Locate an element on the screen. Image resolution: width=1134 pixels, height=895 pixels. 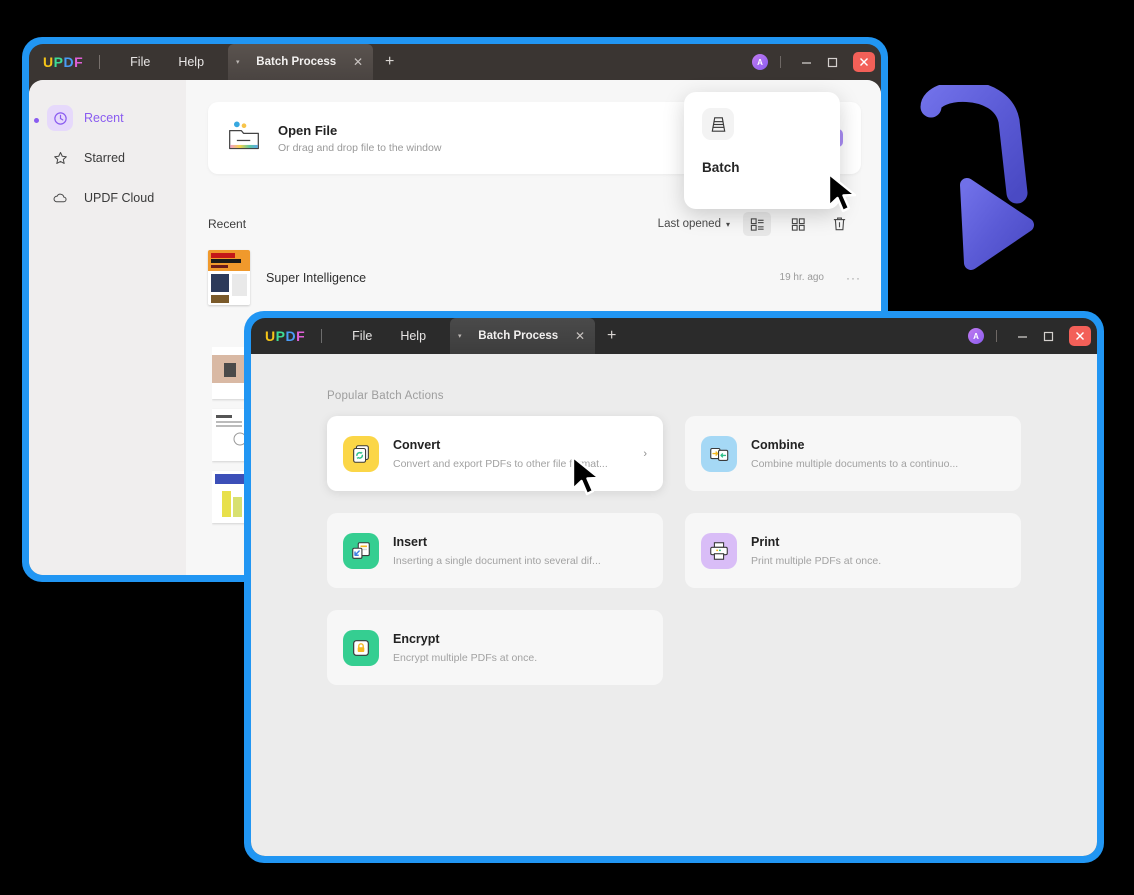
sidebar-item-starred: Starred is located at coordinates (107, 158).